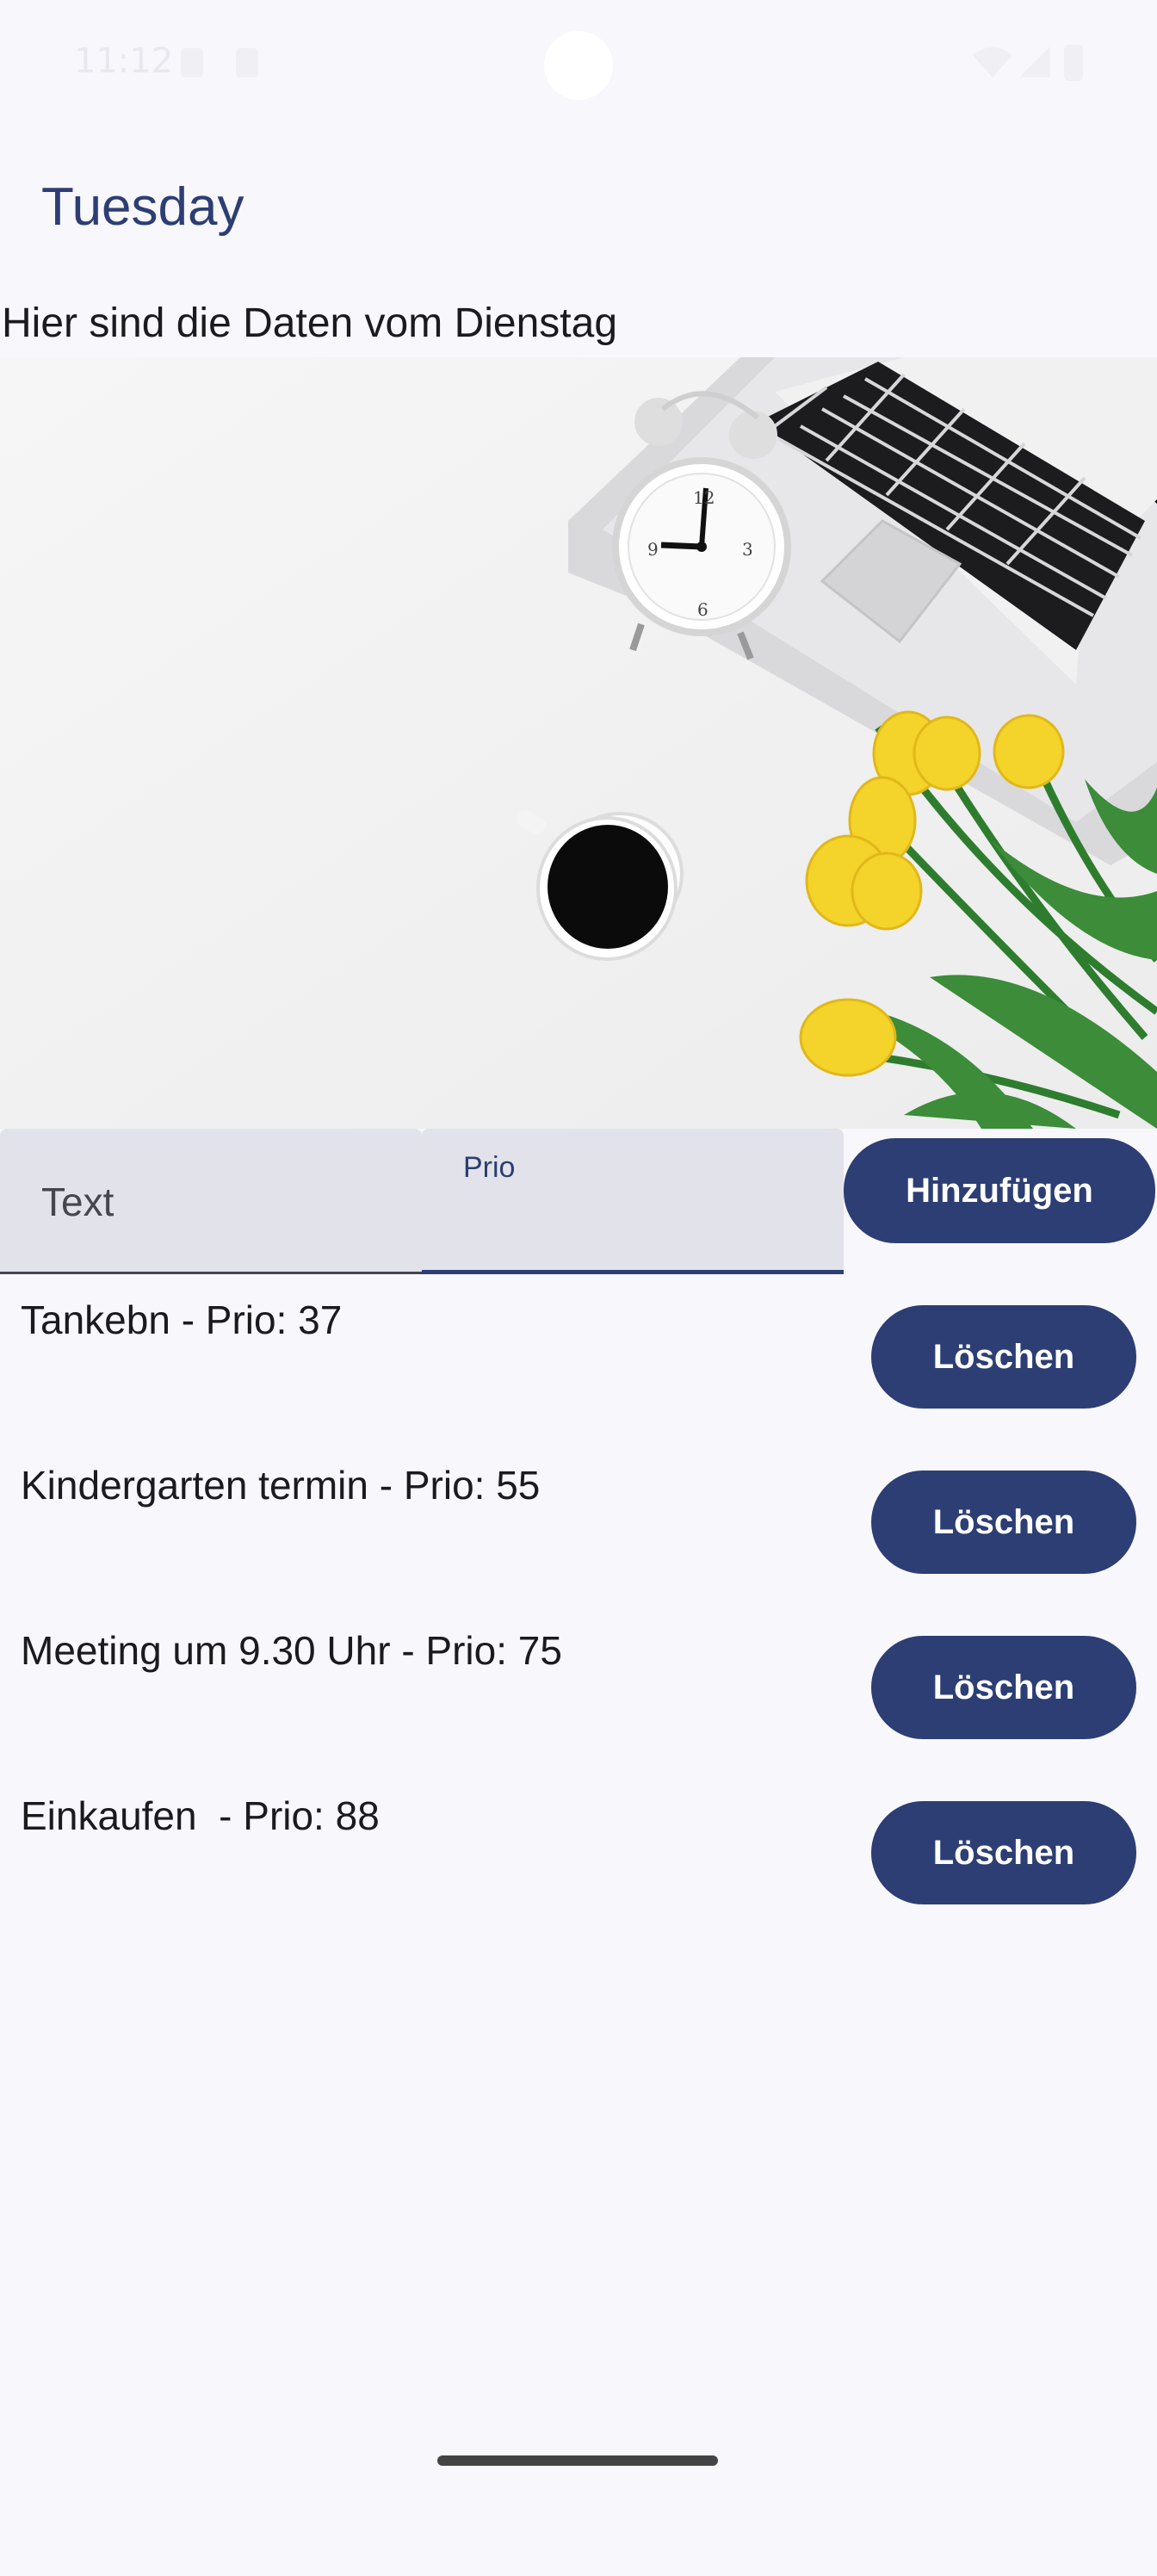  I want to click on list-item-text: Einkaufen - Prio: 88, so click(201, 1816).